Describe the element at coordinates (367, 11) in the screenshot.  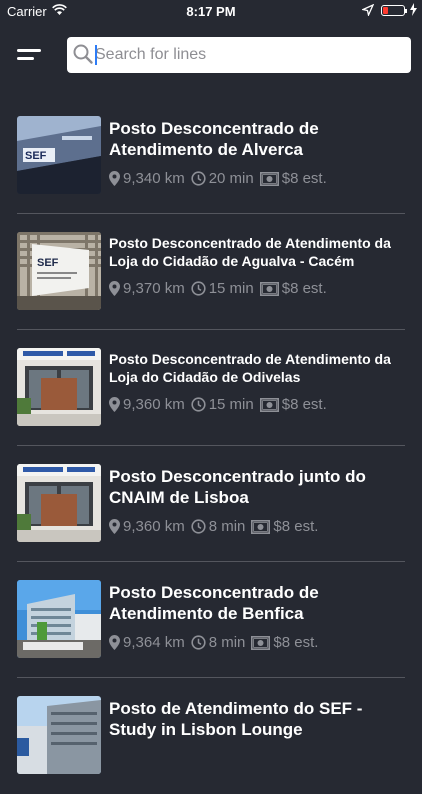
I see `location-arrow-icon` at that location.